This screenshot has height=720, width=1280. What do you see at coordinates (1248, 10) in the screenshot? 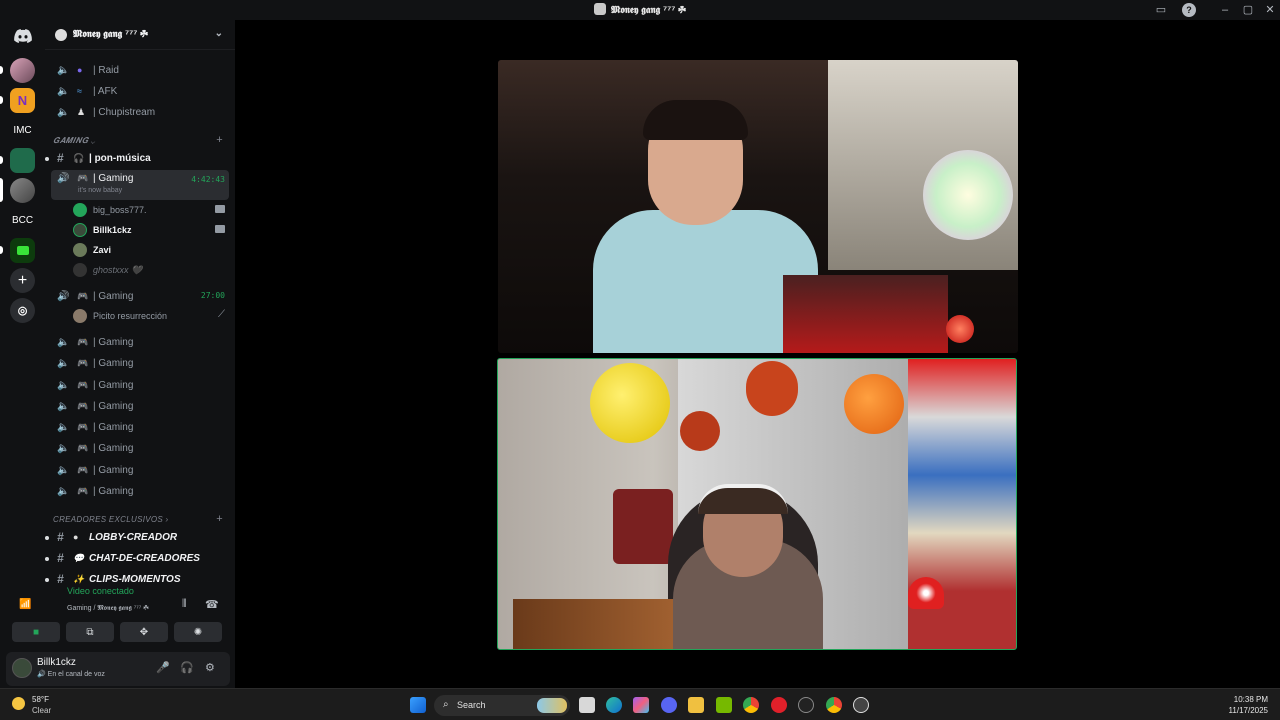
I see `maximize-button: ▢` at bounding box center [1248, 10].